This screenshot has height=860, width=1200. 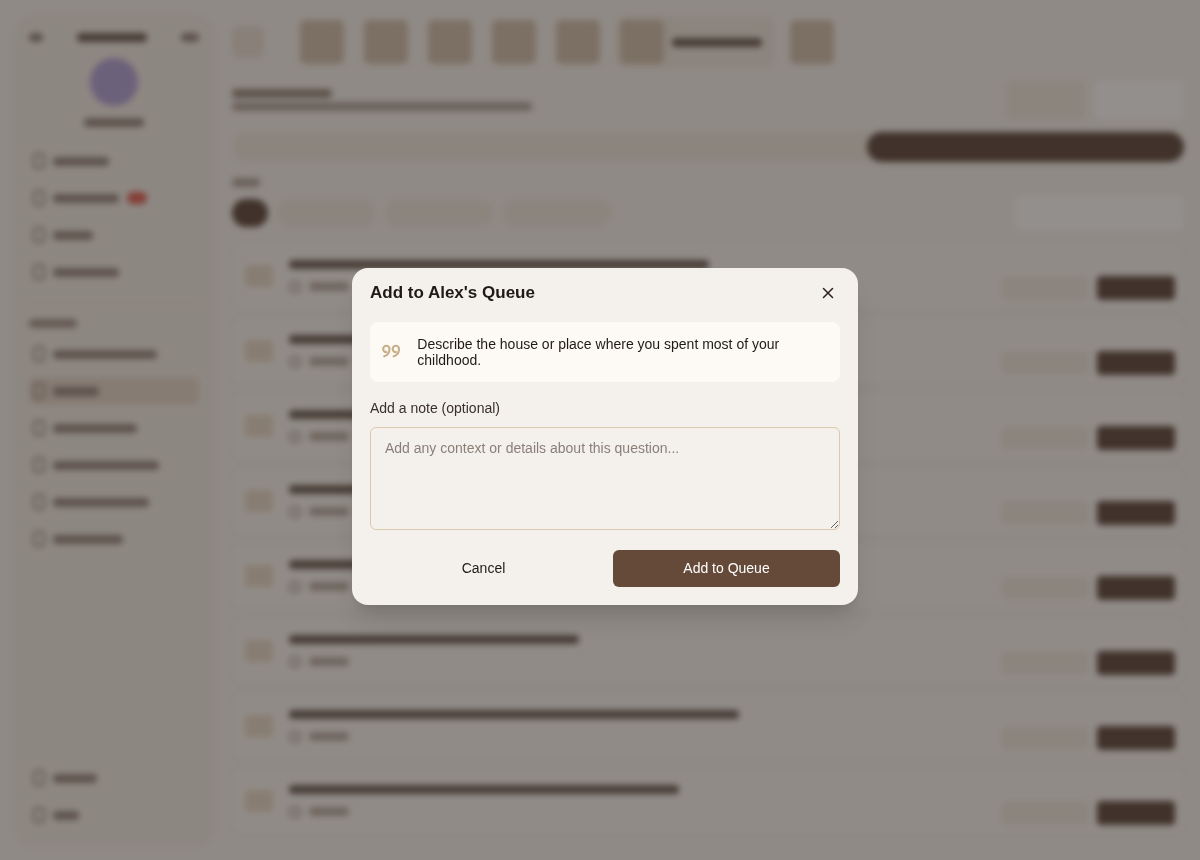 I want to click on field-label: Add a note (optional), so click(x=435, y=408).